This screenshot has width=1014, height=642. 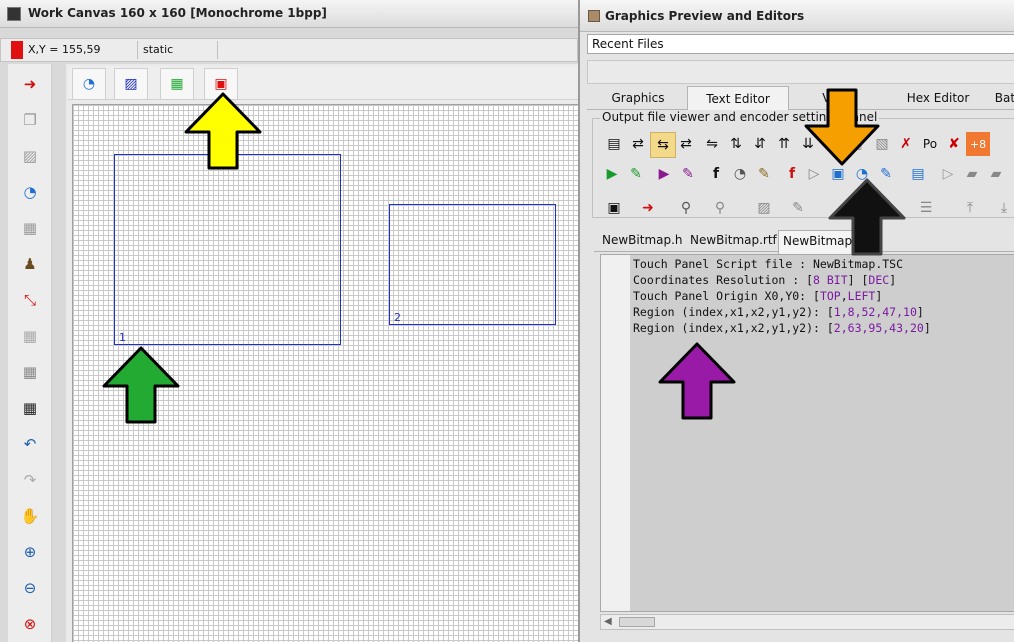 I want to click on preview-titlebar: Graphics Preview and Editors, so click(x=797, y=16).